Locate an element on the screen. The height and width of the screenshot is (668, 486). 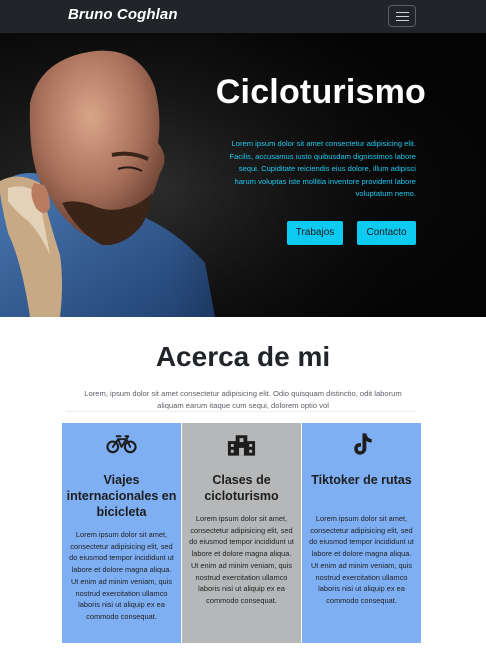
about-title: Acerca de mi is located at coordinates (243, 356).